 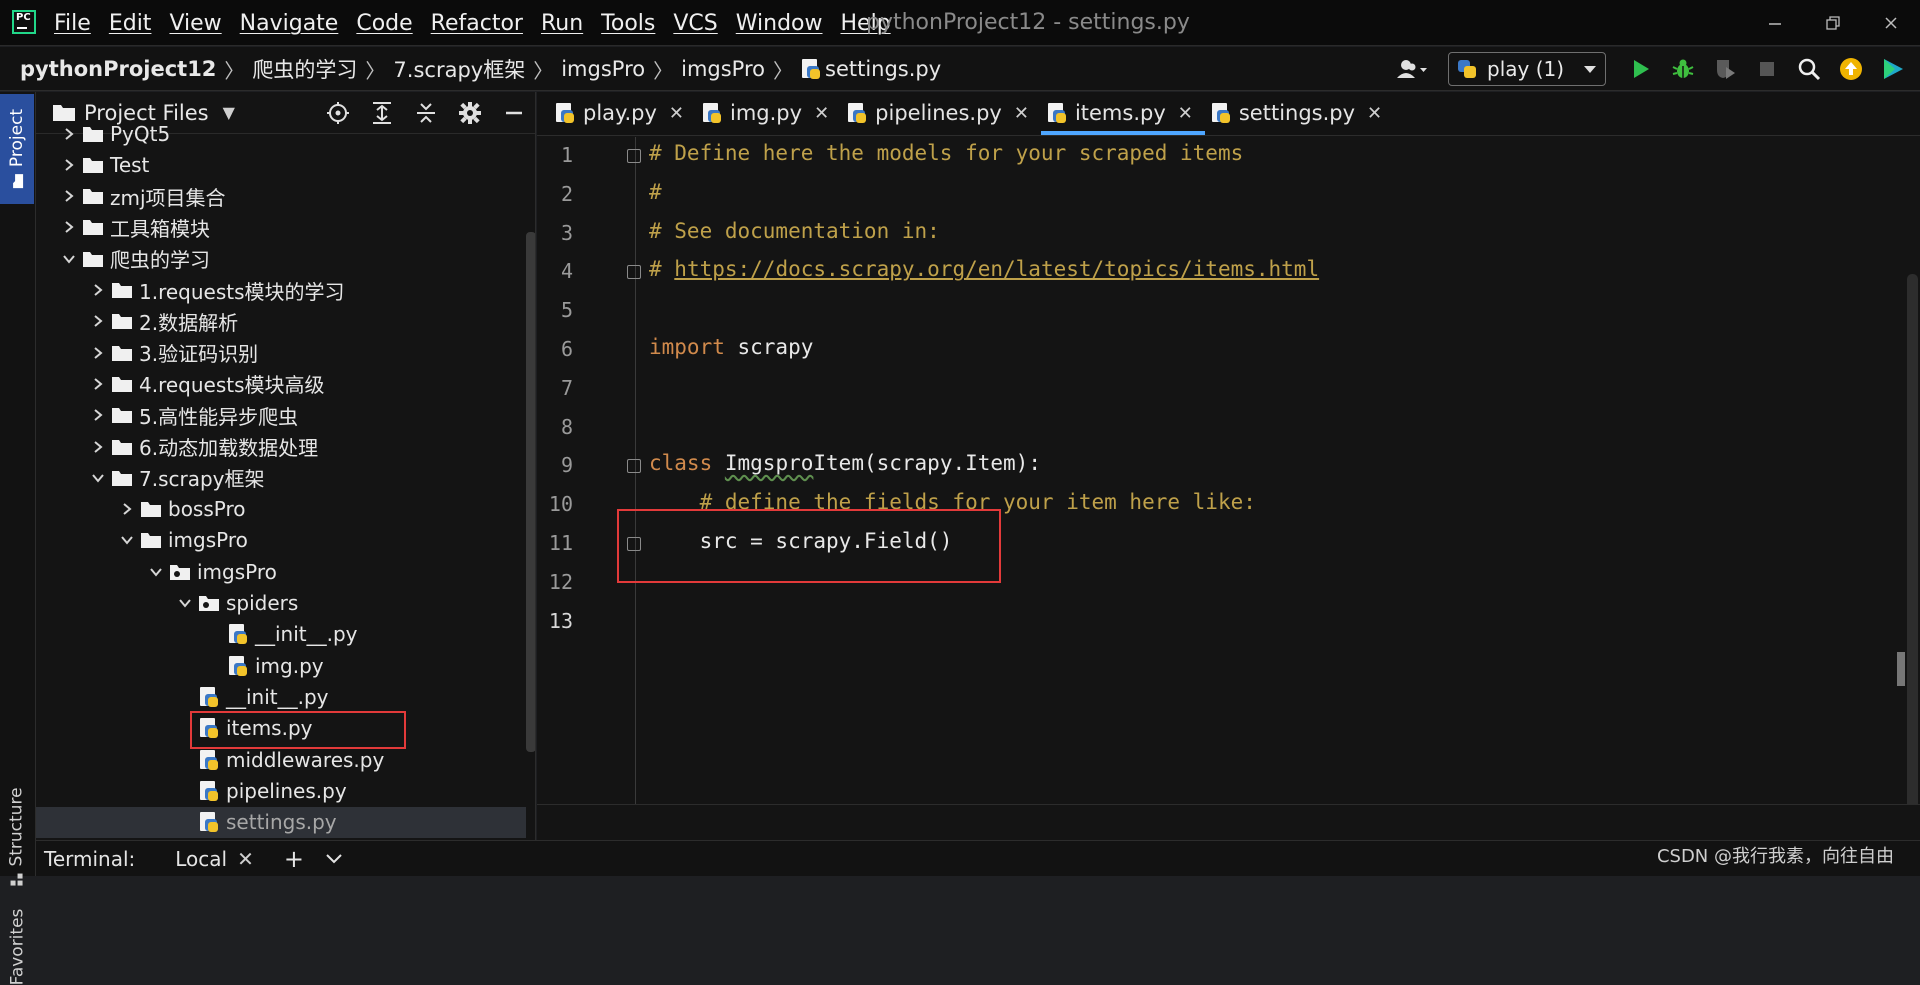 What do you see at coordinates (294, 859) in the screenshot?
I see `new-terminal-button: +` at bounding box center [294, 859].